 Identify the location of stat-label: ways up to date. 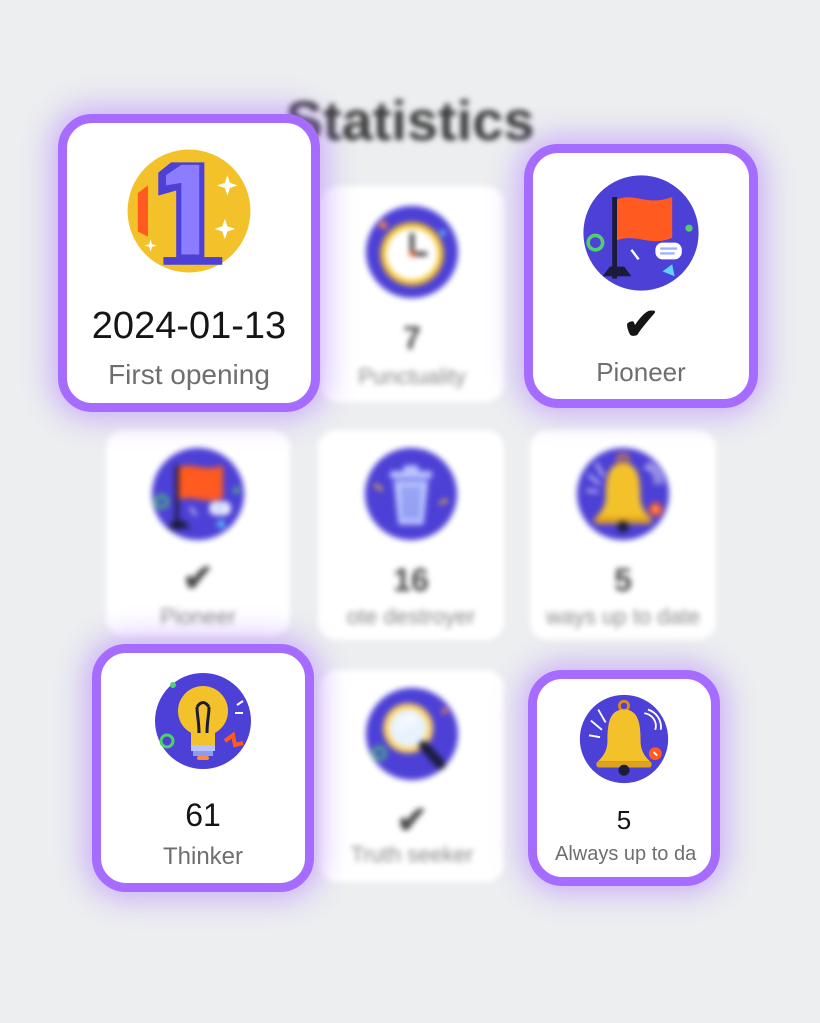
(623, 616).